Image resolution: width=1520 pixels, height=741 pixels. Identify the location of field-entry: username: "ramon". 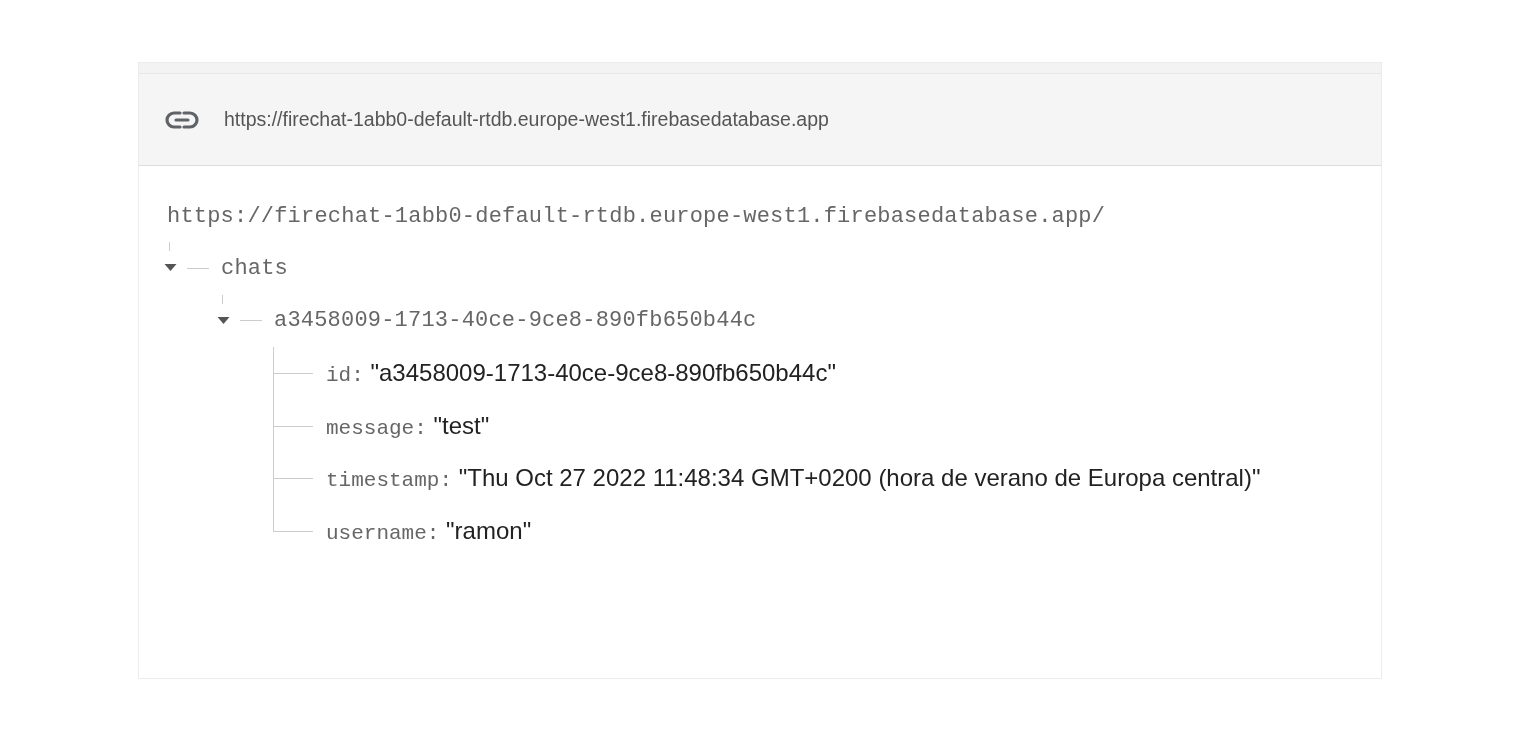
(429, 530).